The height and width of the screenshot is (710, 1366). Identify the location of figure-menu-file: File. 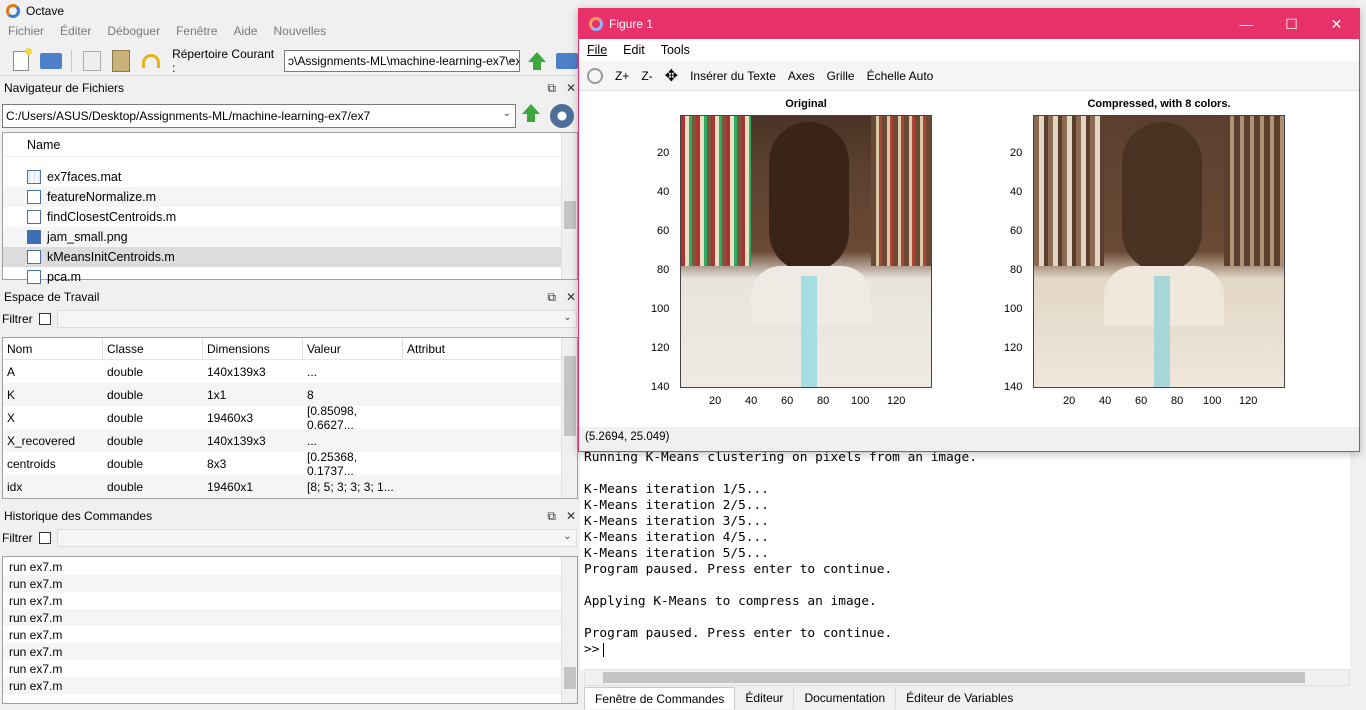
(597, 50).